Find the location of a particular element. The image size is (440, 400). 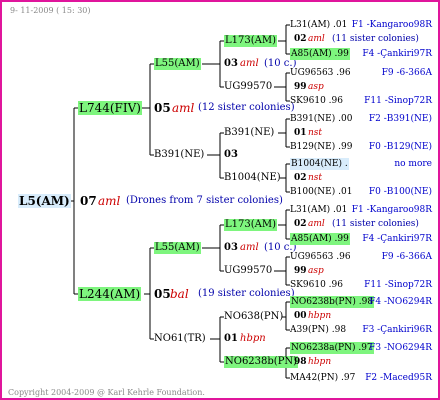

leaf-queen: NO6238a(PN) .97 is located at coordinates (332, 348).